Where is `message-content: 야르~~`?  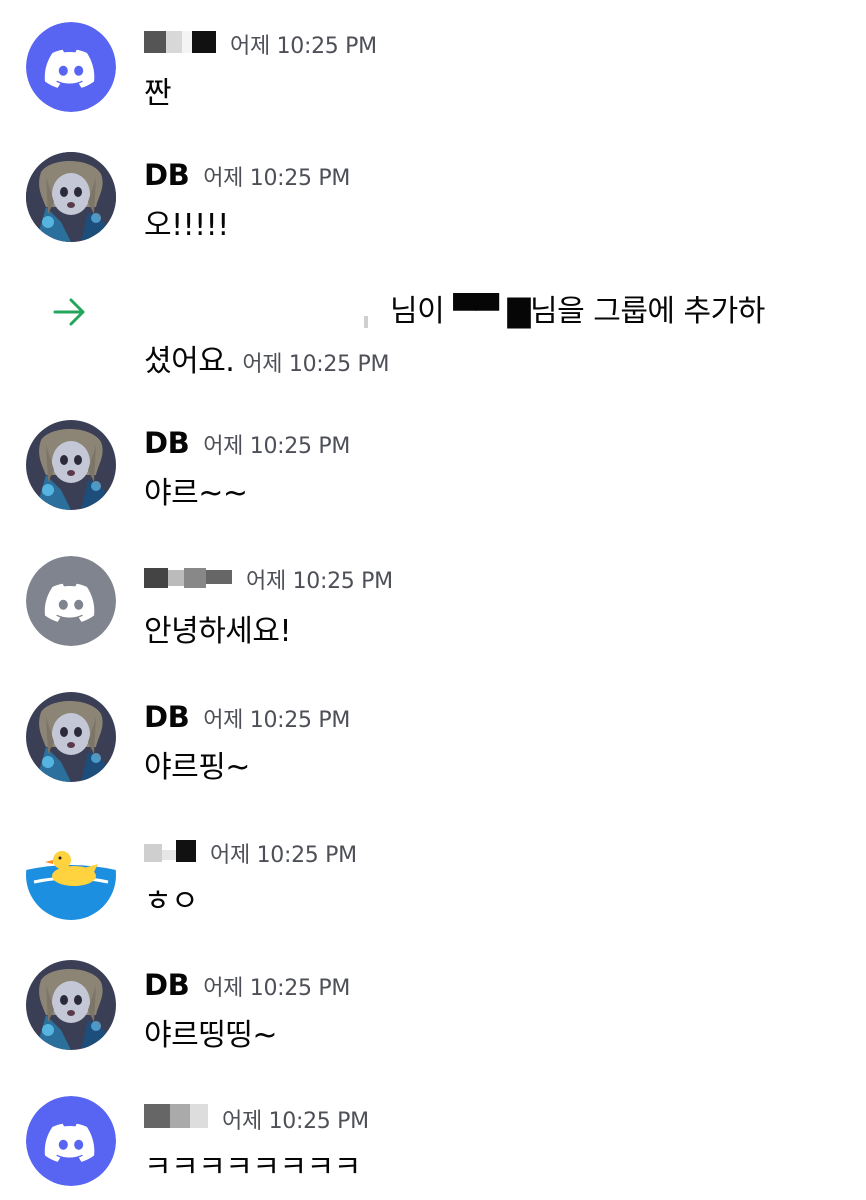
message-content: 야르~~ is located at coordinates (196, 493).